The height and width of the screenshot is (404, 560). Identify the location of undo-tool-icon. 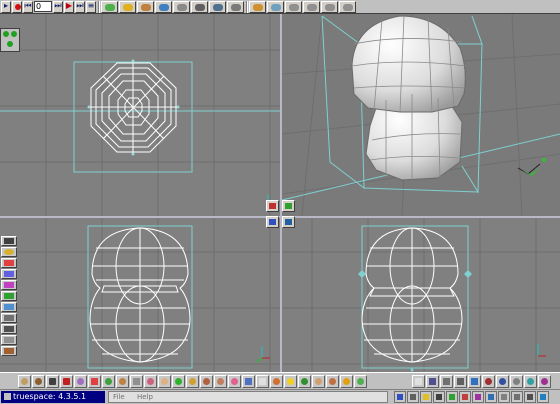
(488, 381).